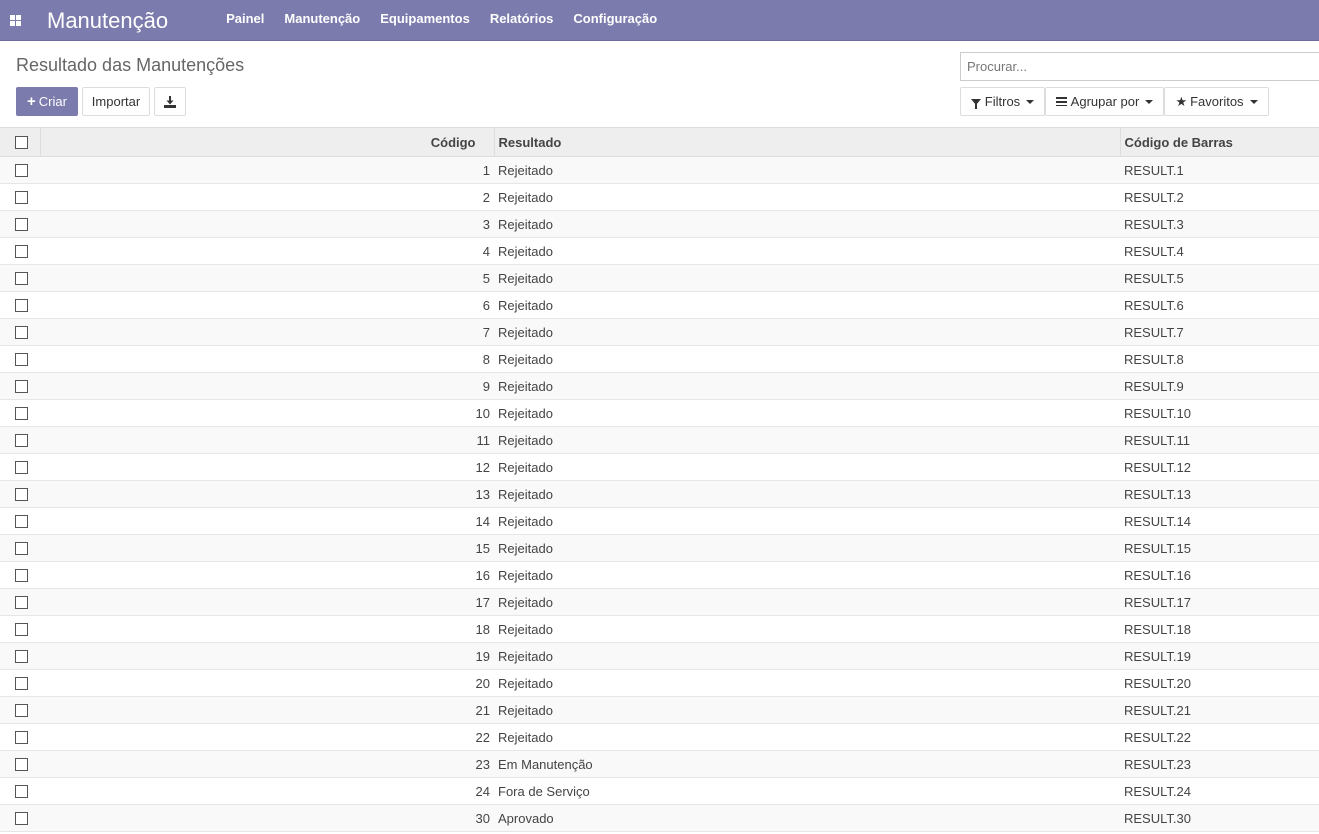  I want to click on cell-code: 22, so click(267, 737).